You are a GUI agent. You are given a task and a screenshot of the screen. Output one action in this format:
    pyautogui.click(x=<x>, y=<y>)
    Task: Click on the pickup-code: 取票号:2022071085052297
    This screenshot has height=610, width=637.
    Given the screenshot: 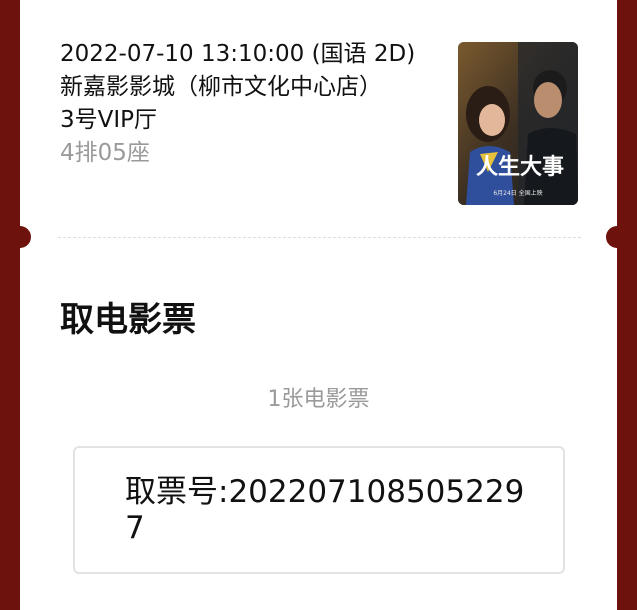 What is the action you would take?
    pyautogui.click(x=325, y=510)
    